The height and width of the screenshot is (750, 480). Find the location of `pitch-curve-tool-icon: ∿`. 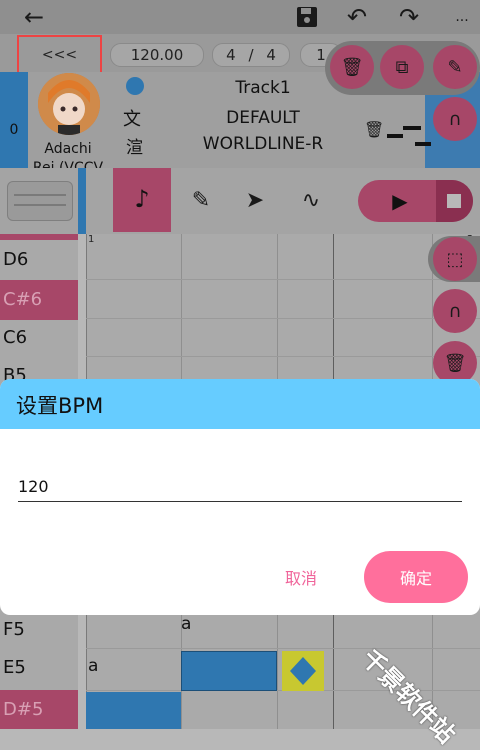

pitch-curve-tool-icon: ∿ is located at coordinates (311, 201).